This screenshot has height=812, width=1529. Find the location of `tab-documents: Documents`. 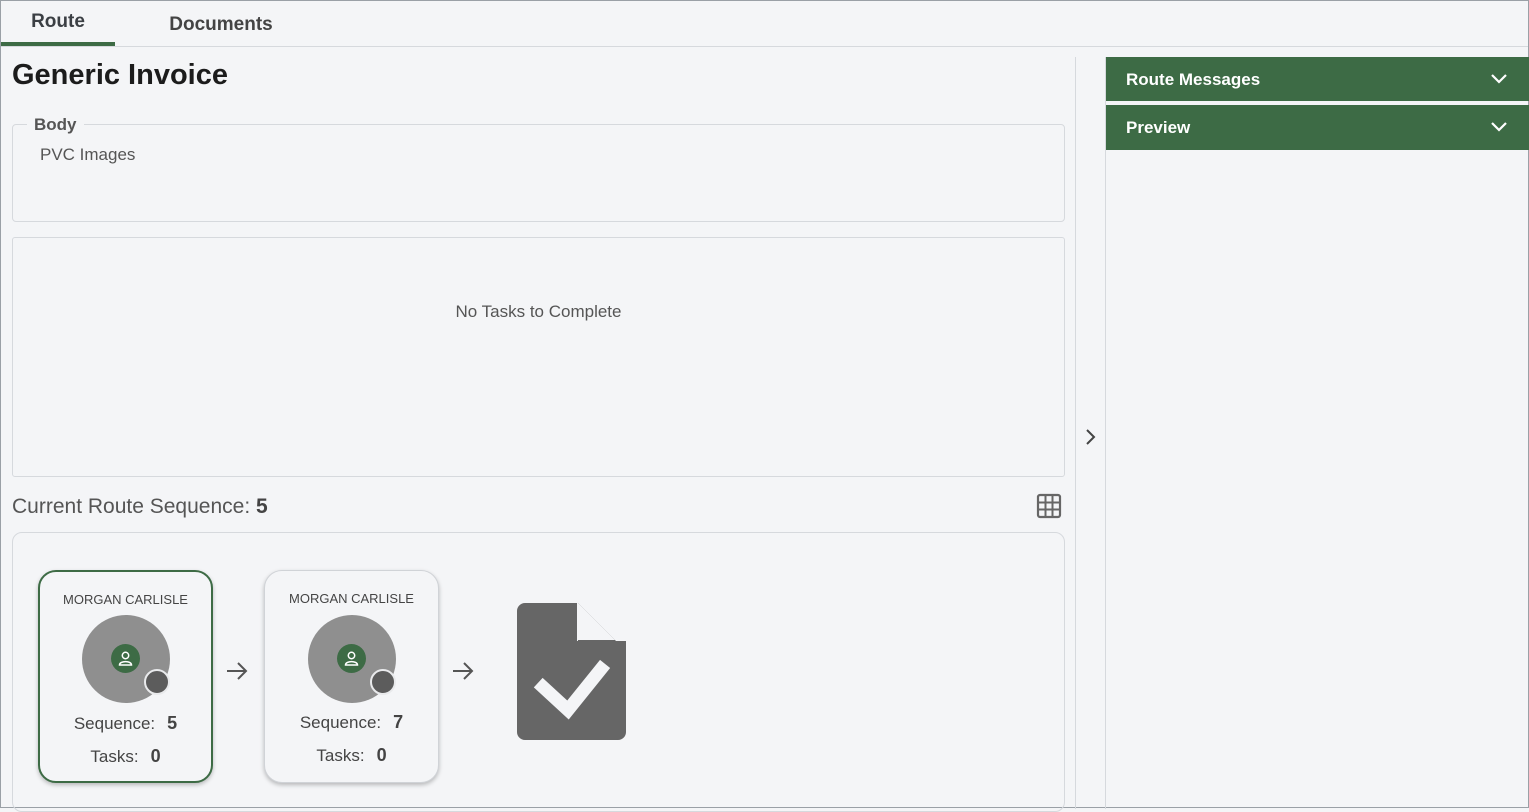

tab-documents: Documents is located at coordinates (221, 23).